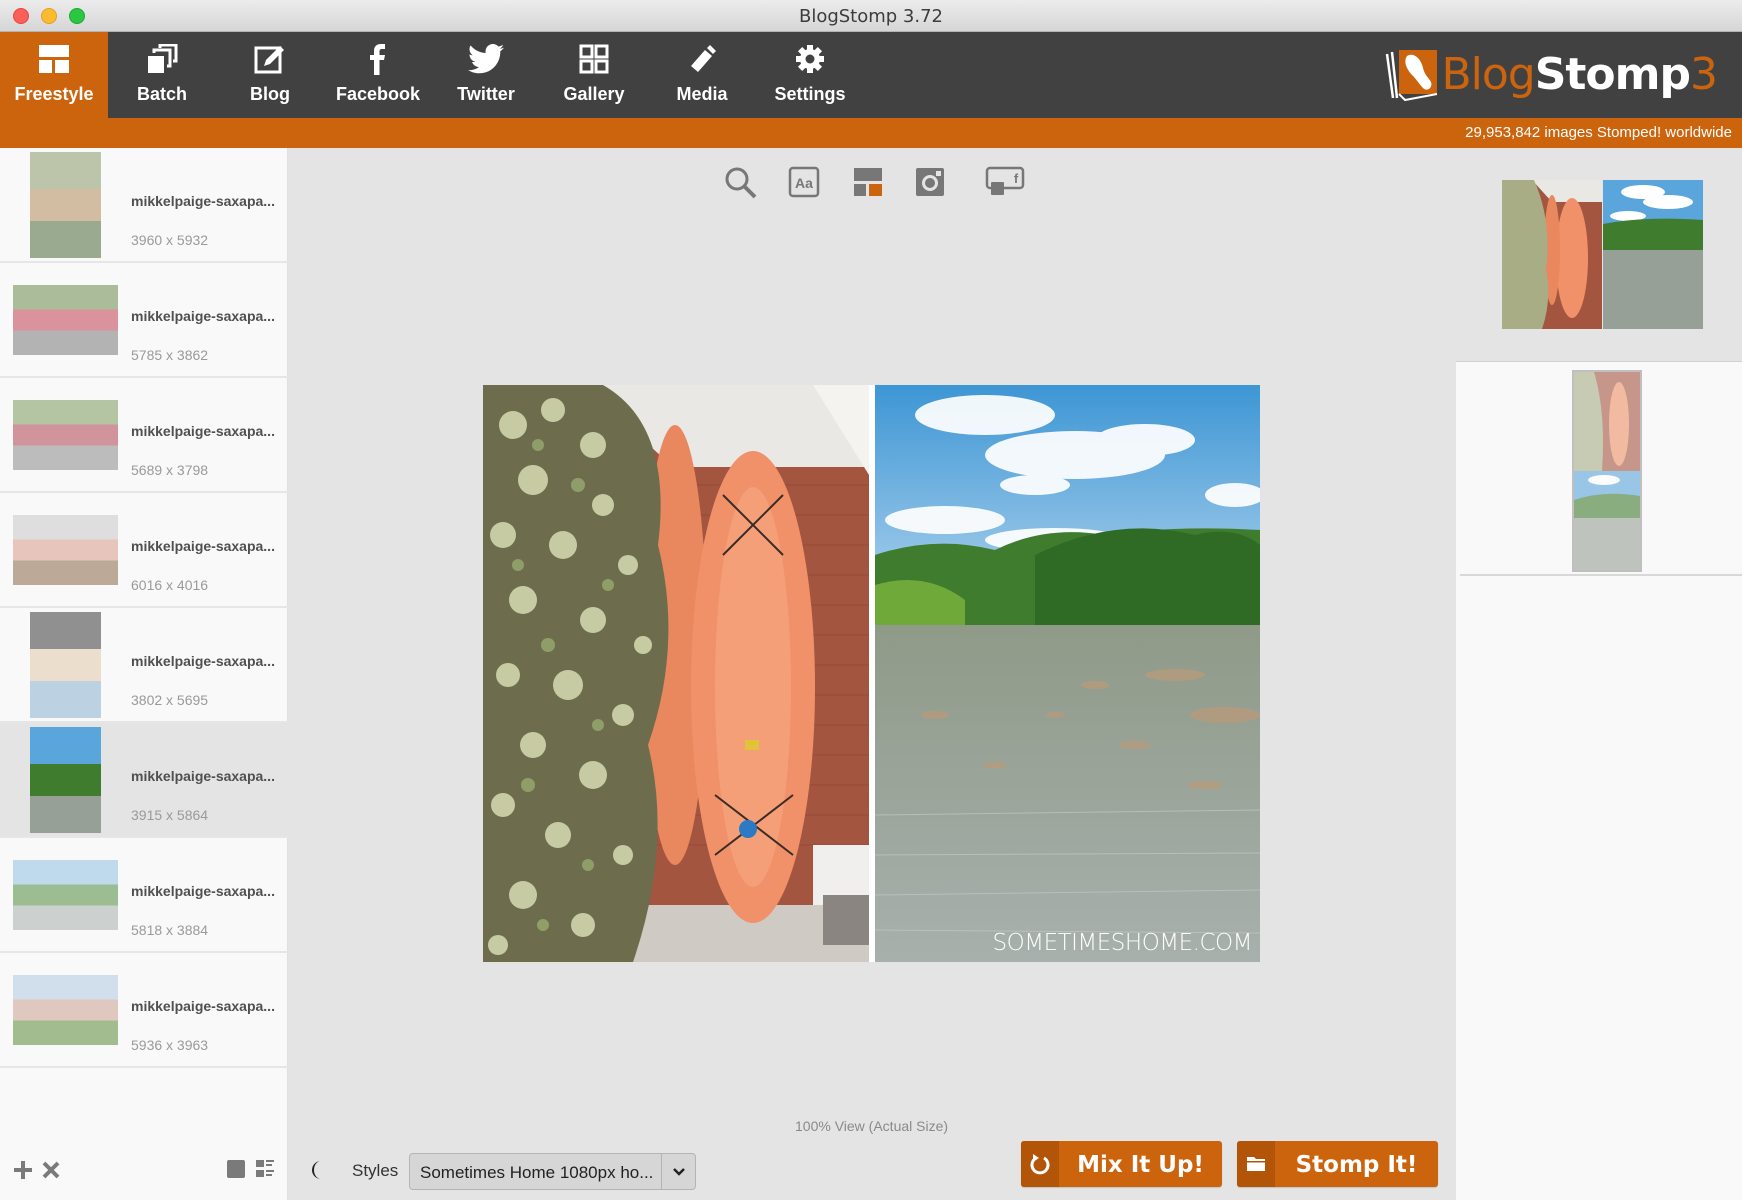  I want to click on nav-label: Facebook, so click(378, 94).